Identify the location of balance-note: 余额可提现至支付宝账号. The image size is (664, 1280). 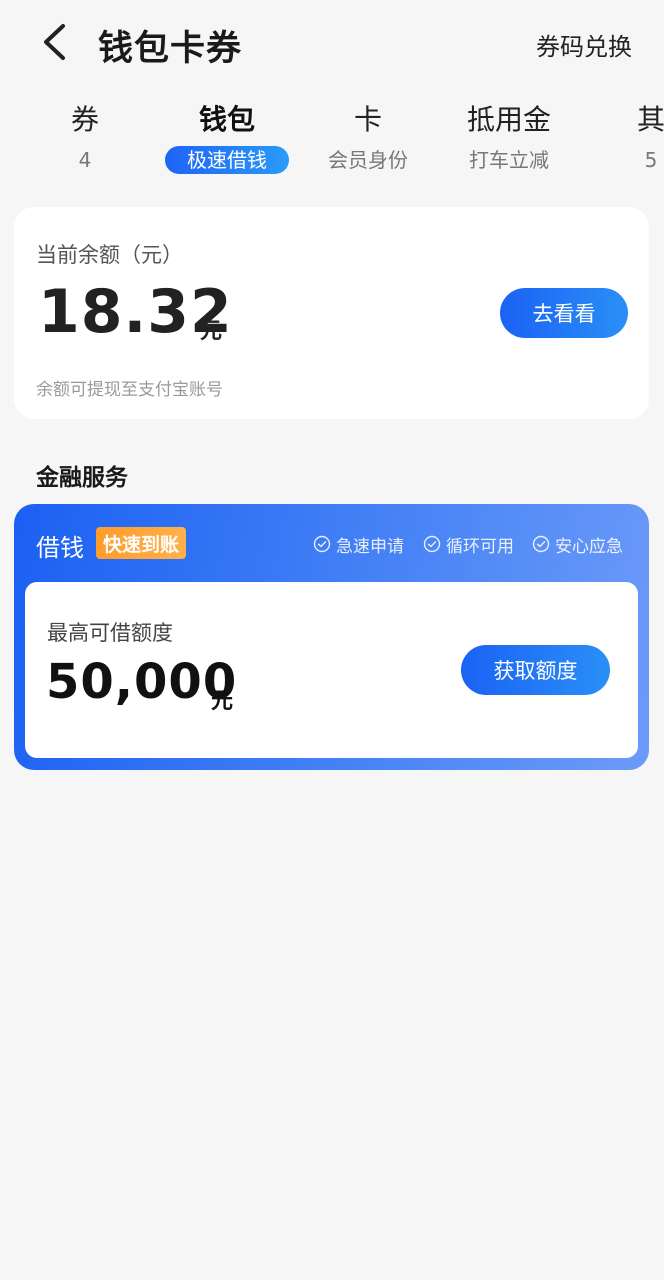
(129, 390).